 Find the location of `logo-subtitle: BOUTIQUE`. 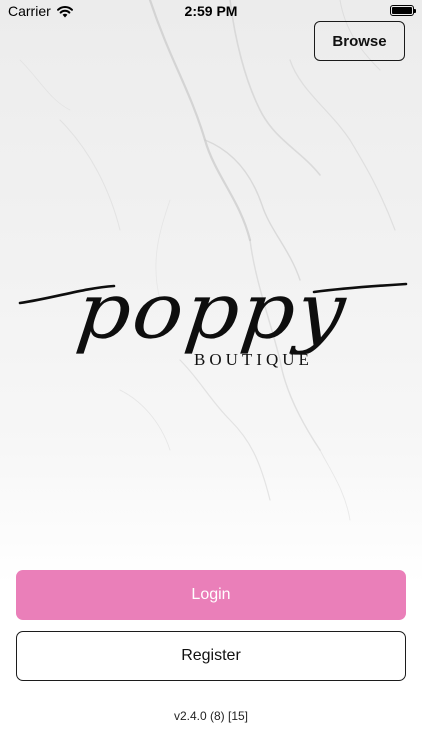

logo-subtitle: BOUTIQUE is located at coordinates (253, 359).